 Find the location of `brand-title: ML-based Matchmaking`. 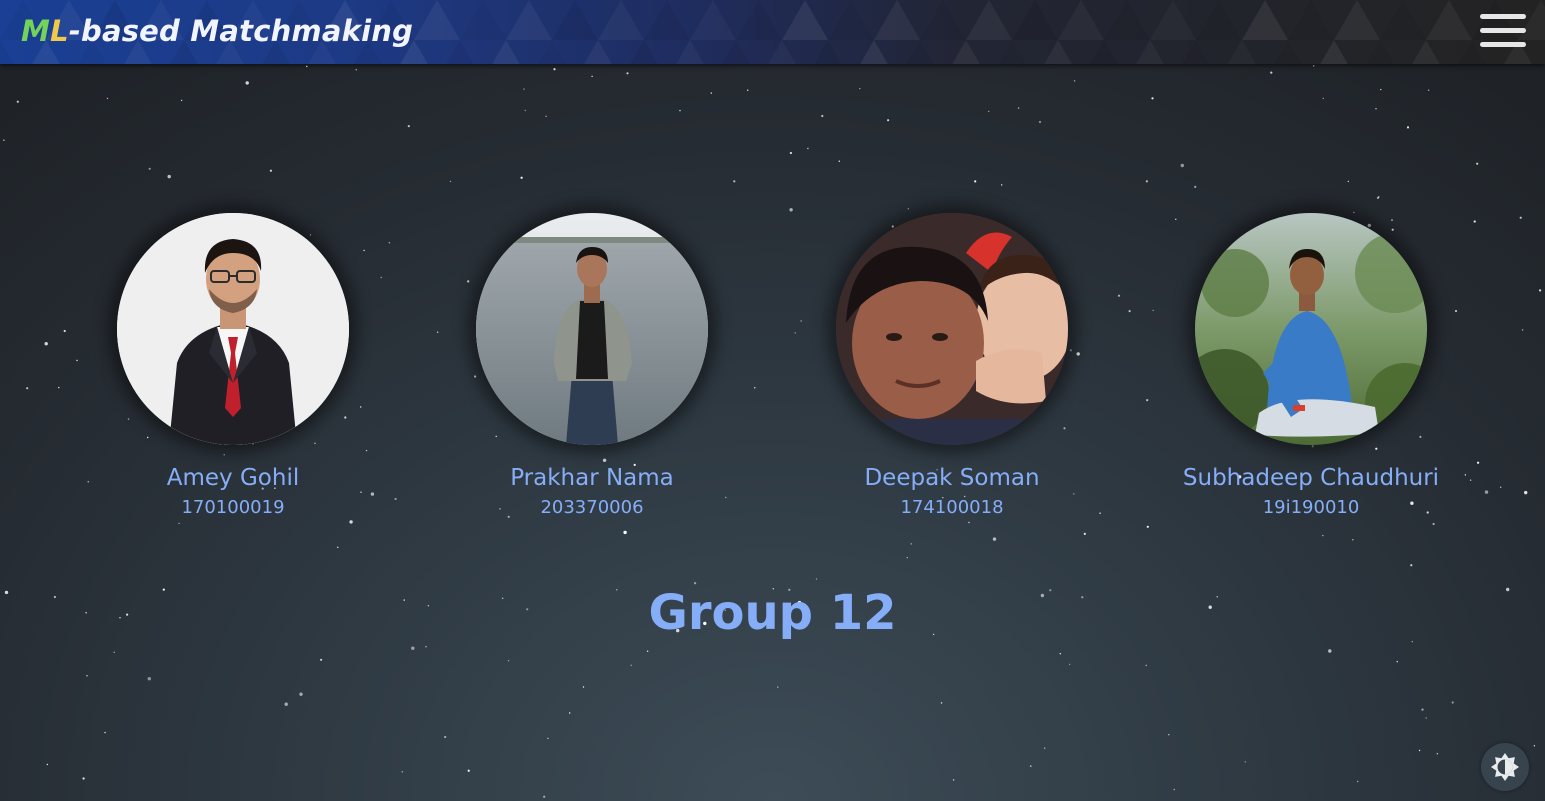

brand-title: ML-based Matchmaking is located at coordinates (217, 31).